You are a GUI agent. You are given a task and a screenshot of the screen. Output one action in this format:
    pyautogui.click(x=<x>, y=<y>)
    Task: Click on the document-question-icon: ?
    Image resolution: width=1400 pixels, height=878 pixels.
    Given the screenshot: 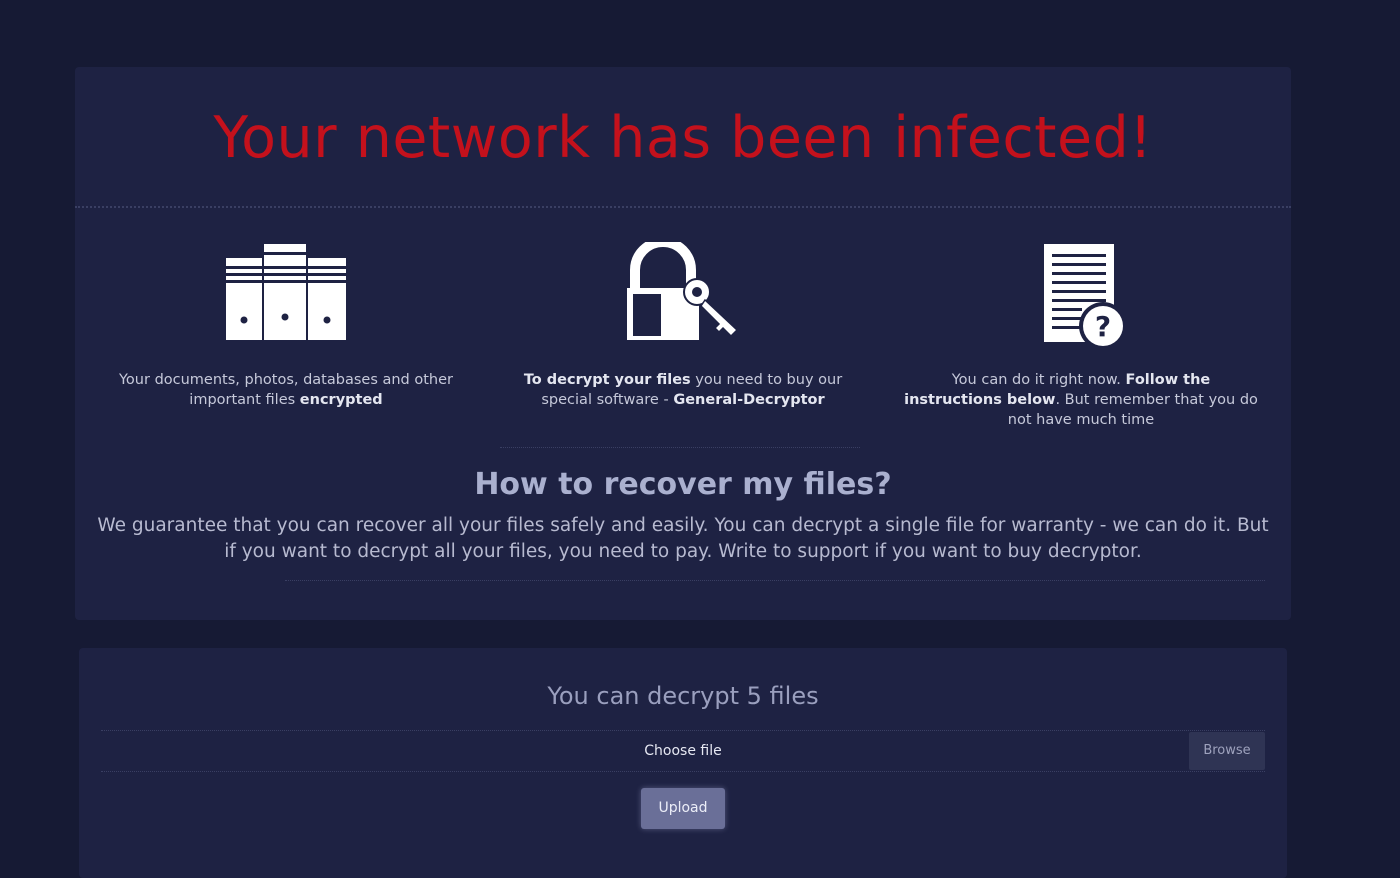 What is the action you would take?
    pyautogui.click(x=1085, y=297)
    